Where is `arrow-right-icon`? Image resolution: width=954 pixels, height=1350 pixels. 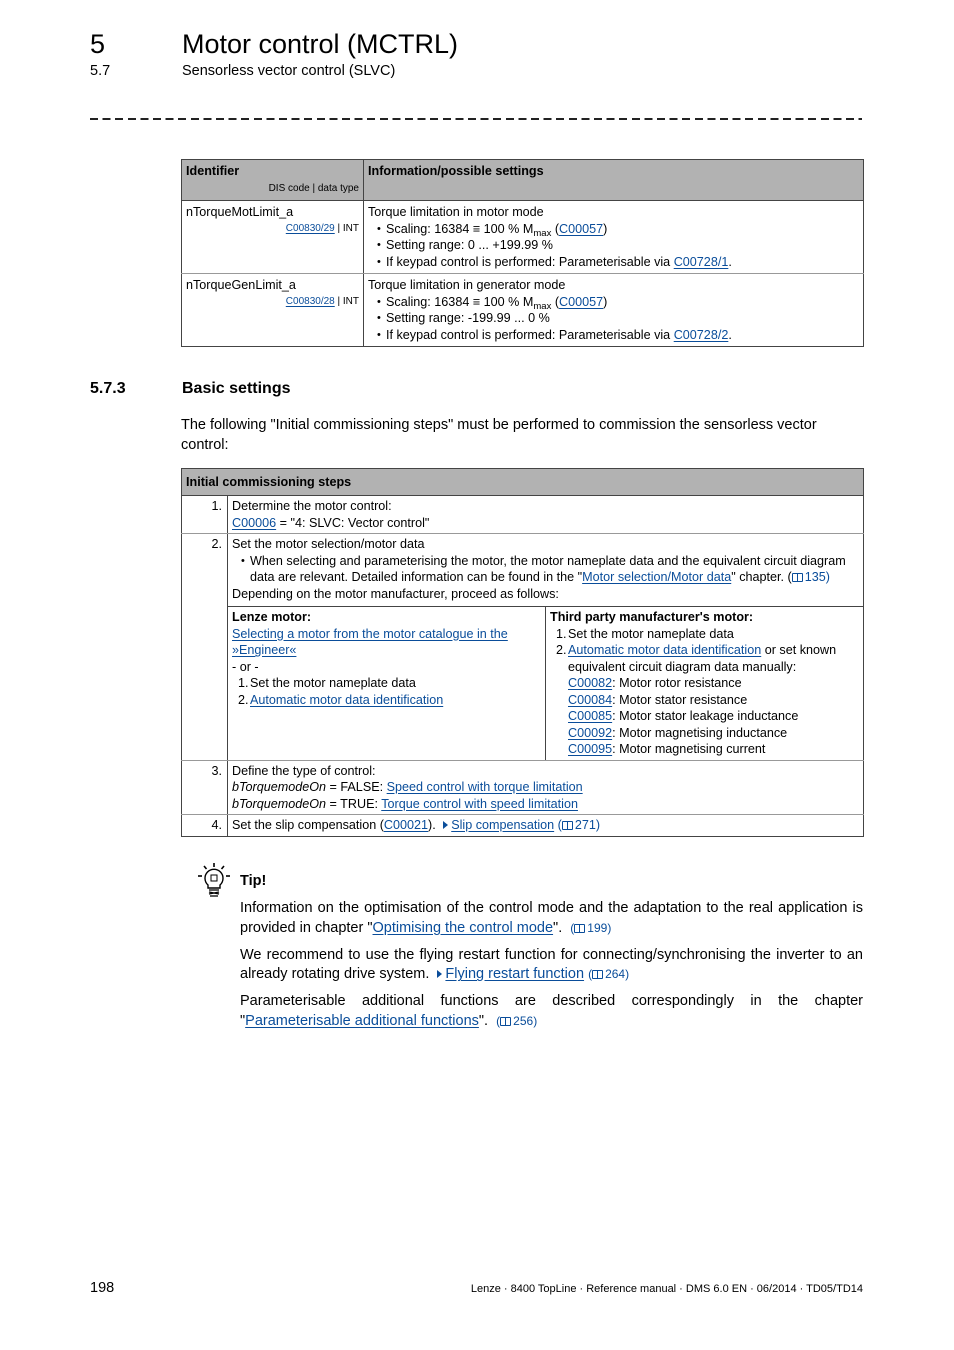 arrow-right-icon is located at coordinates (440, 974).